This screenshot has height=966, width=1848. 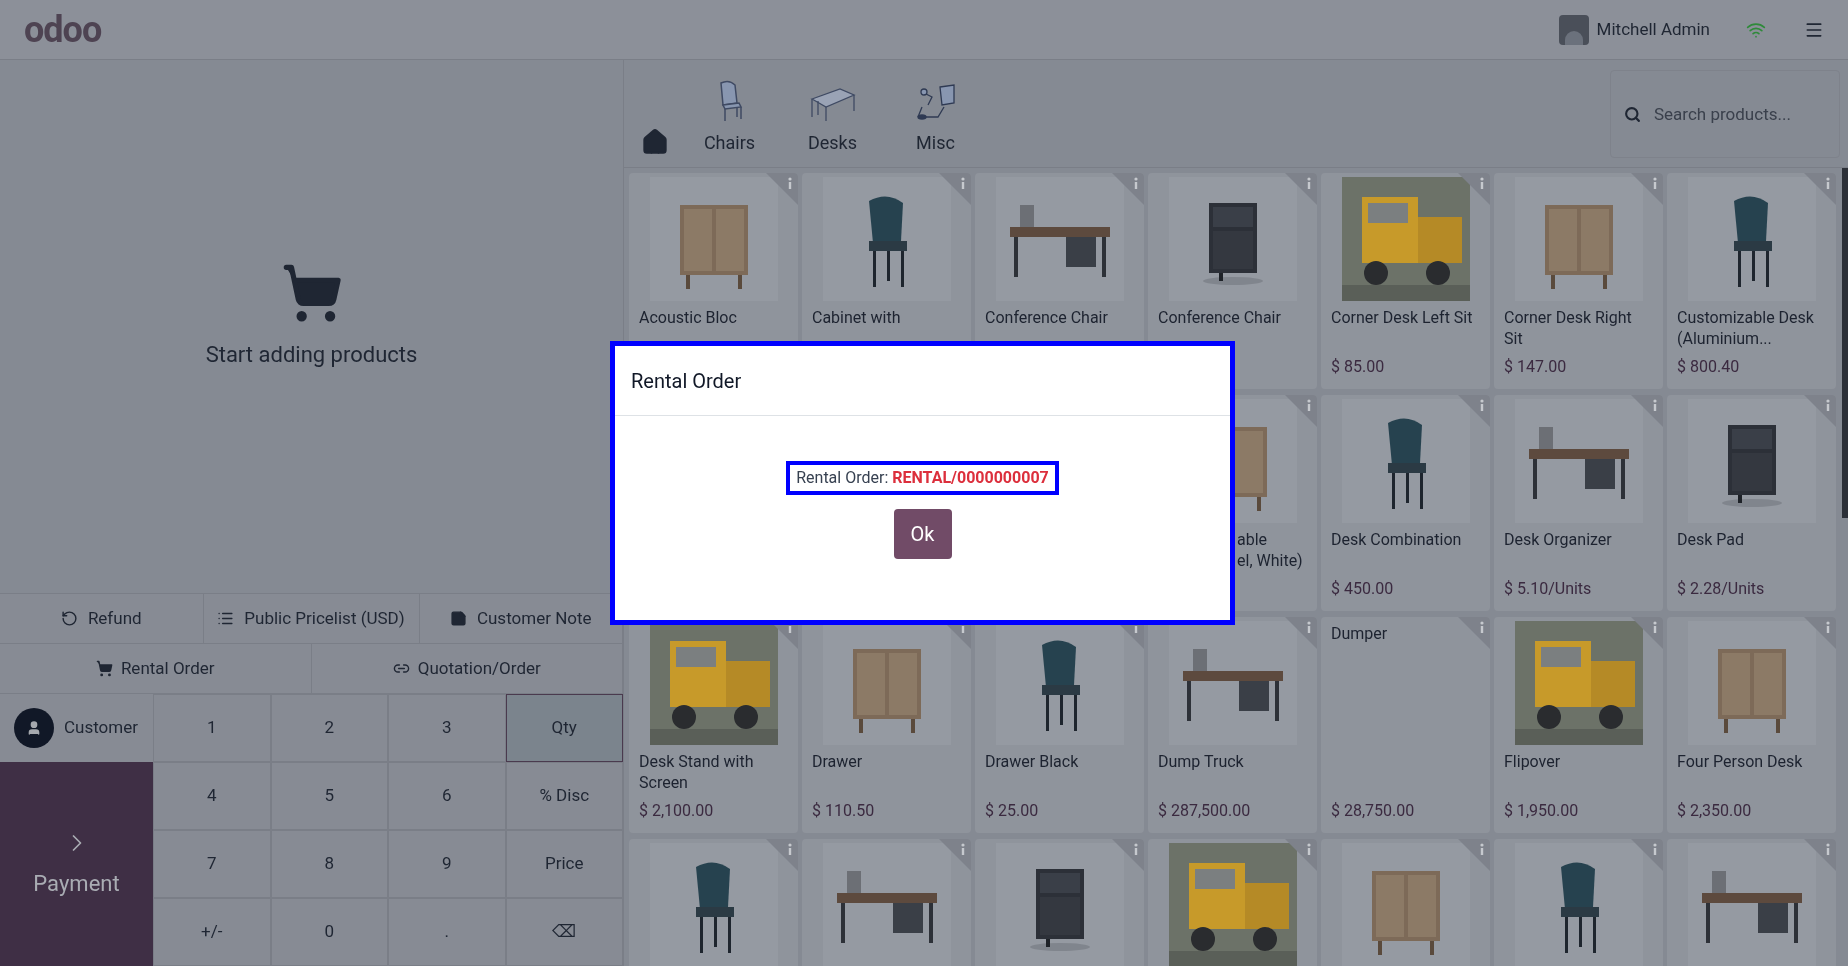 I want to click on product-price: $ 800.40, so click(x=1708, y=367).